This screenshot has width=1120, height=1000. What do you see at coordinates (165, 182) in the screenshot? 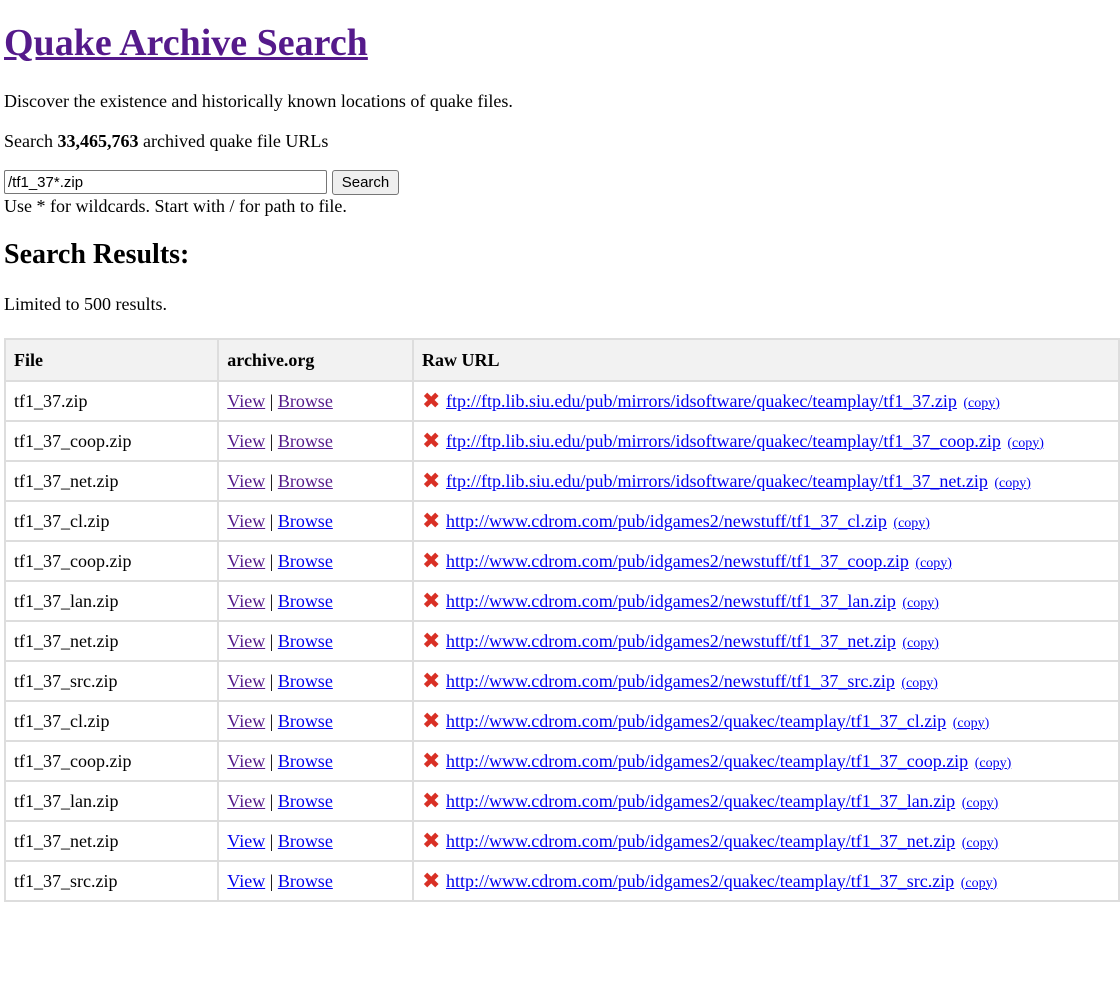
I see `search-input` at bounding box center [165, 182].